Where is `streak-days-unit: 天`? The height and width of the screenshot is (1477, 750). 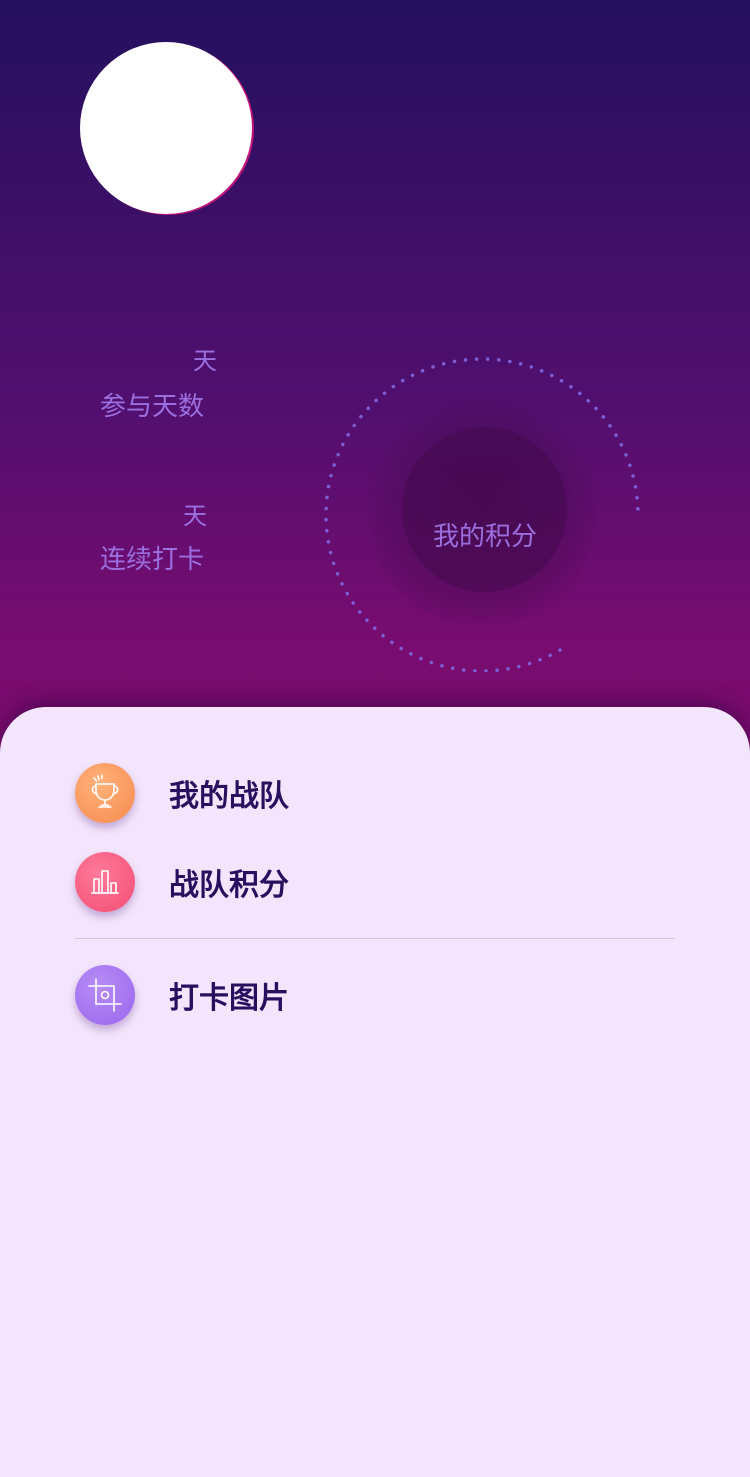 streak-days-unit: 天 is located at coordinates (195, 516).